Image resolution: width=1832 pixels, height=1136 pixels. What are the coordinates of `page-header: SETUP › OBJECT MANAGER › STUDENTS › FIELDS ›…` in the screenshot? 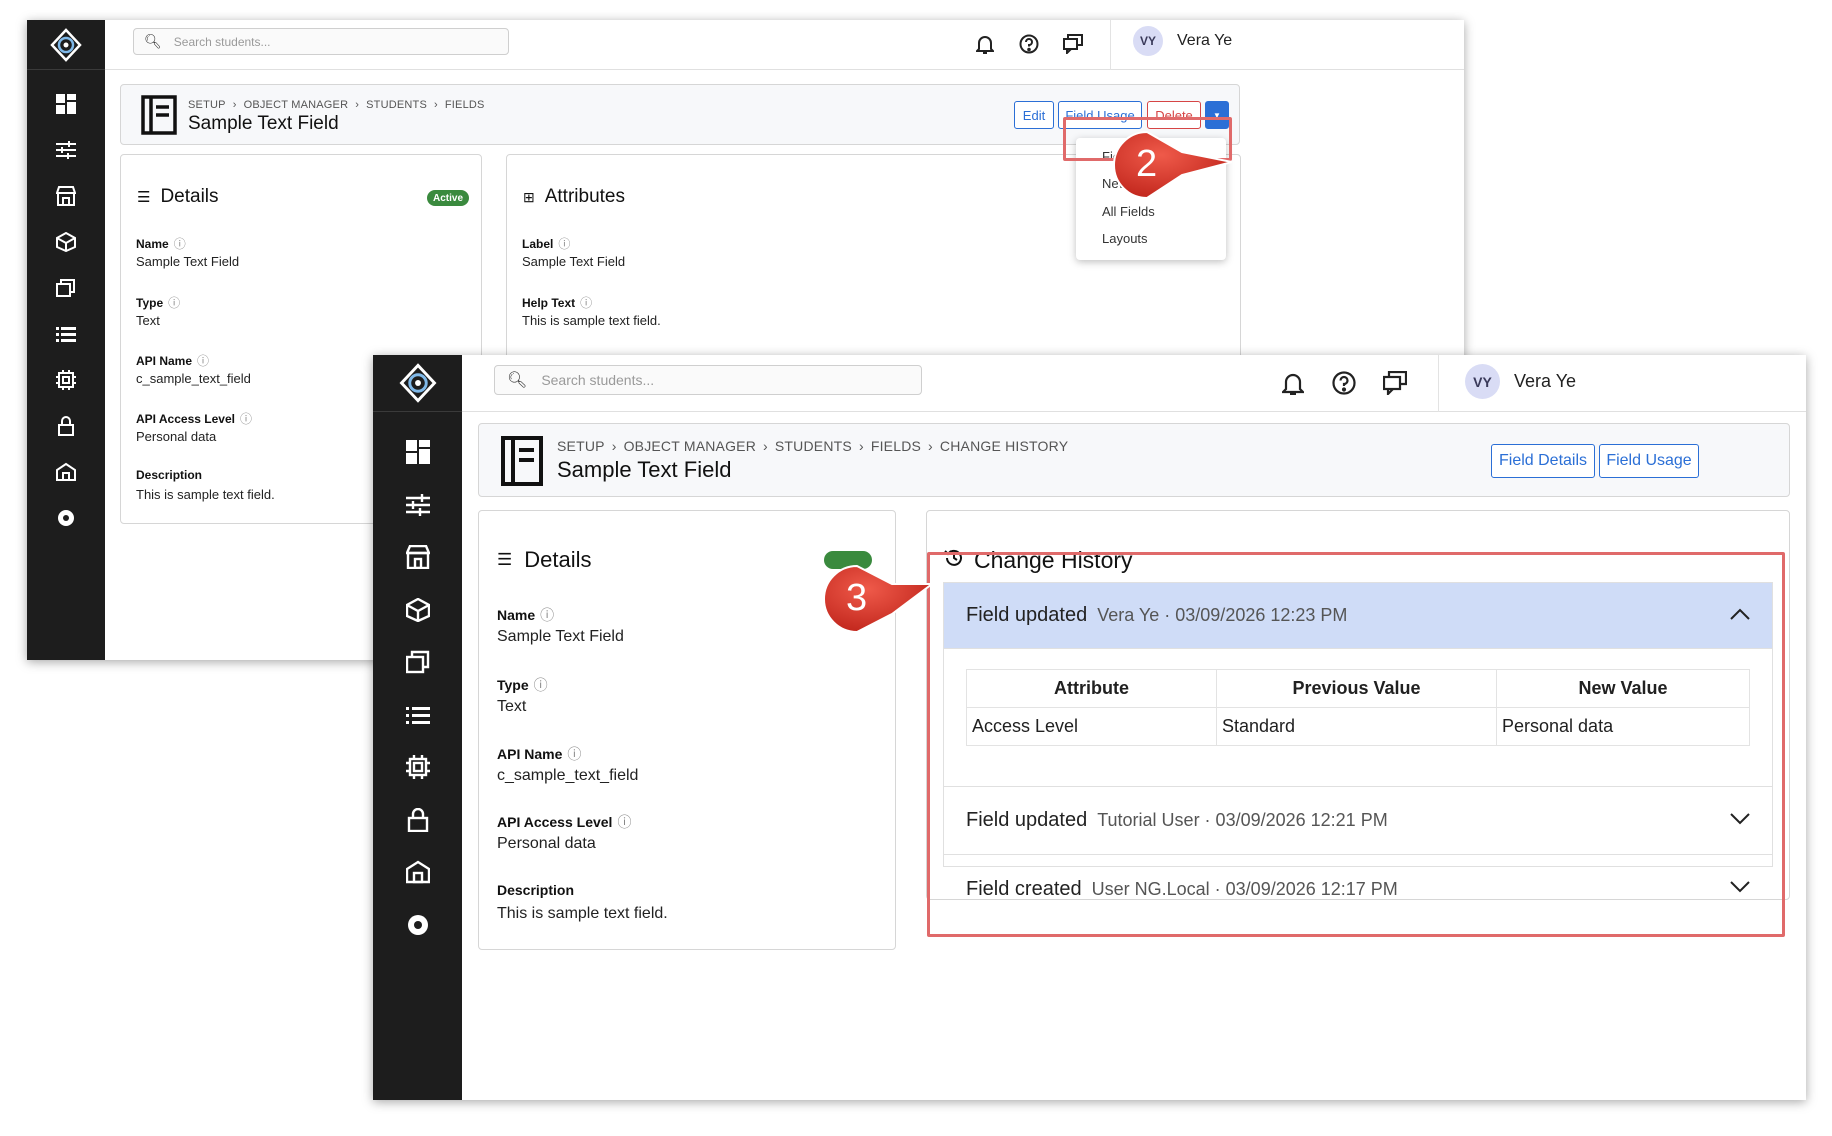 It's located at (1134, 460).